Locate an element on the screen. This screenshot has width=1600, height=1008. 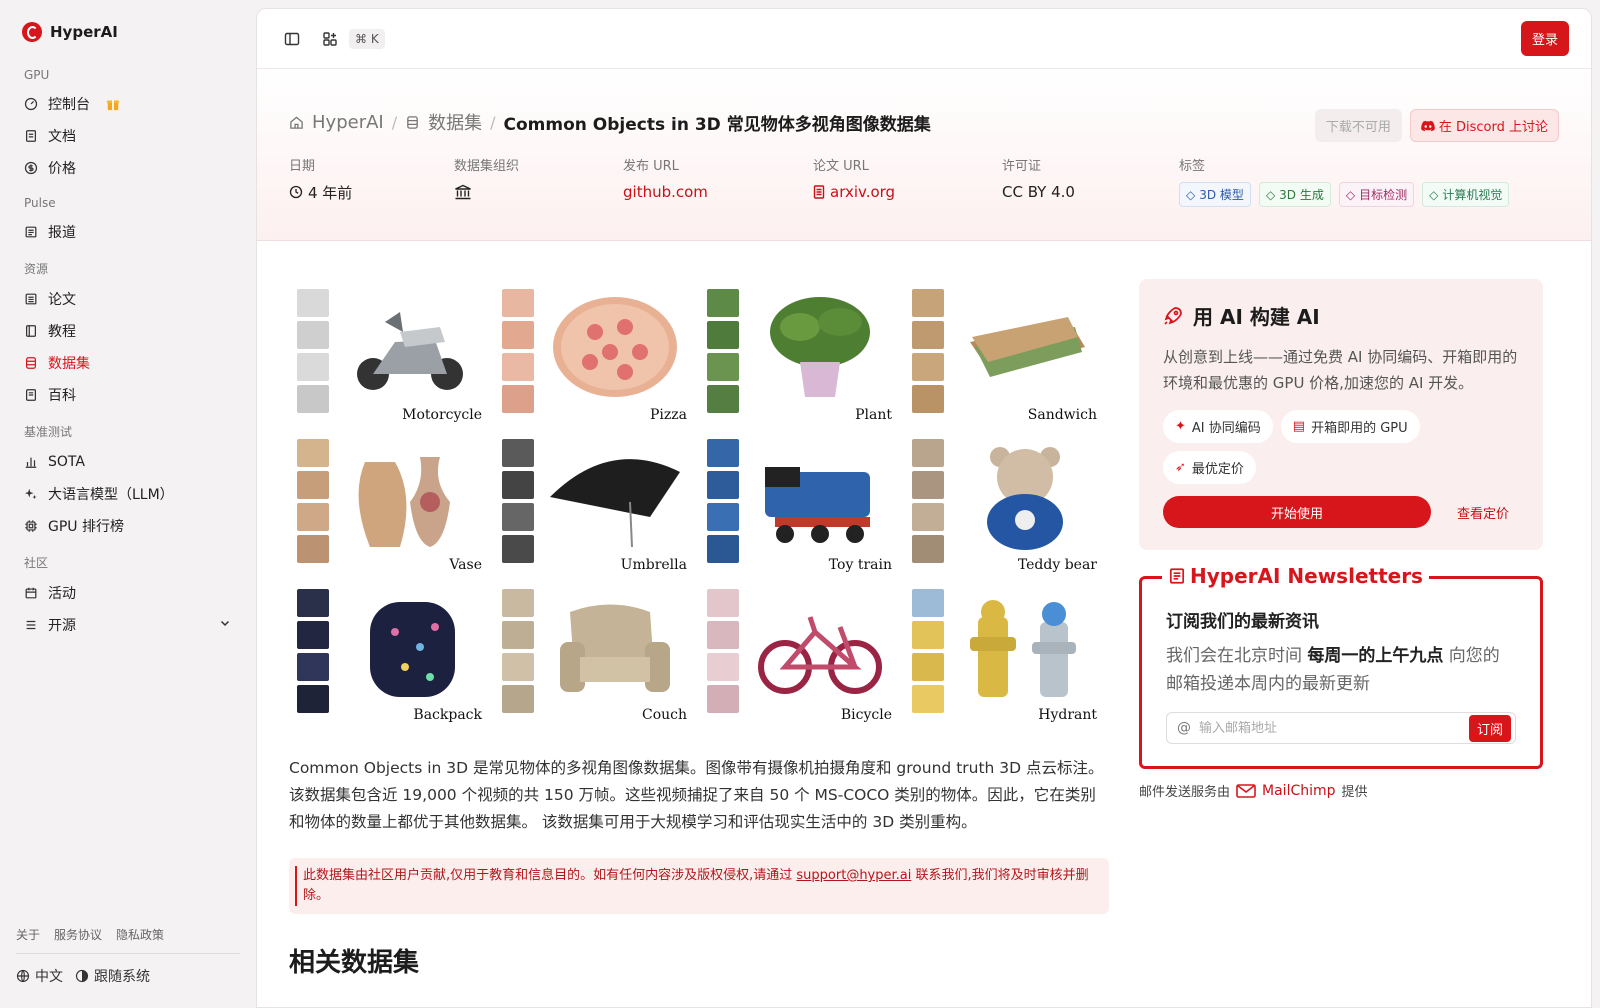
promo-features: ✦ AI 协同编码 ▤ 开箱即用的 GPU ➶ 最优定价 is located at coordinates (1341, 447).